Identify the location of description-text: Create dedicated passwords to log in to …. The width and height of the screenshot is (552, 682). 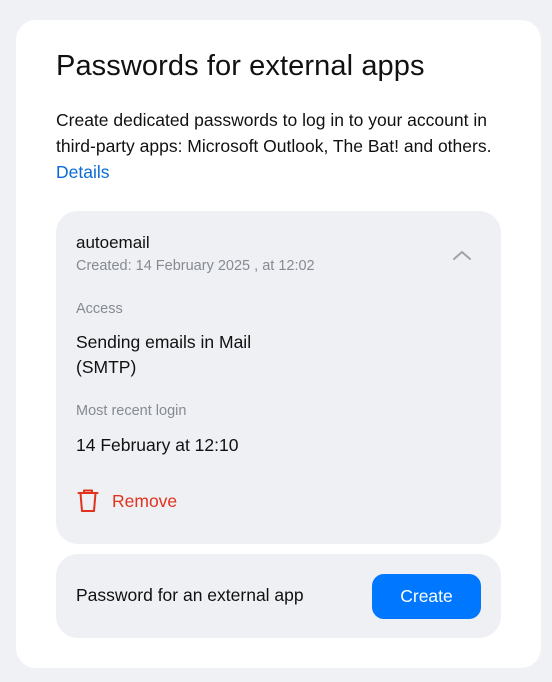
(274, 133).